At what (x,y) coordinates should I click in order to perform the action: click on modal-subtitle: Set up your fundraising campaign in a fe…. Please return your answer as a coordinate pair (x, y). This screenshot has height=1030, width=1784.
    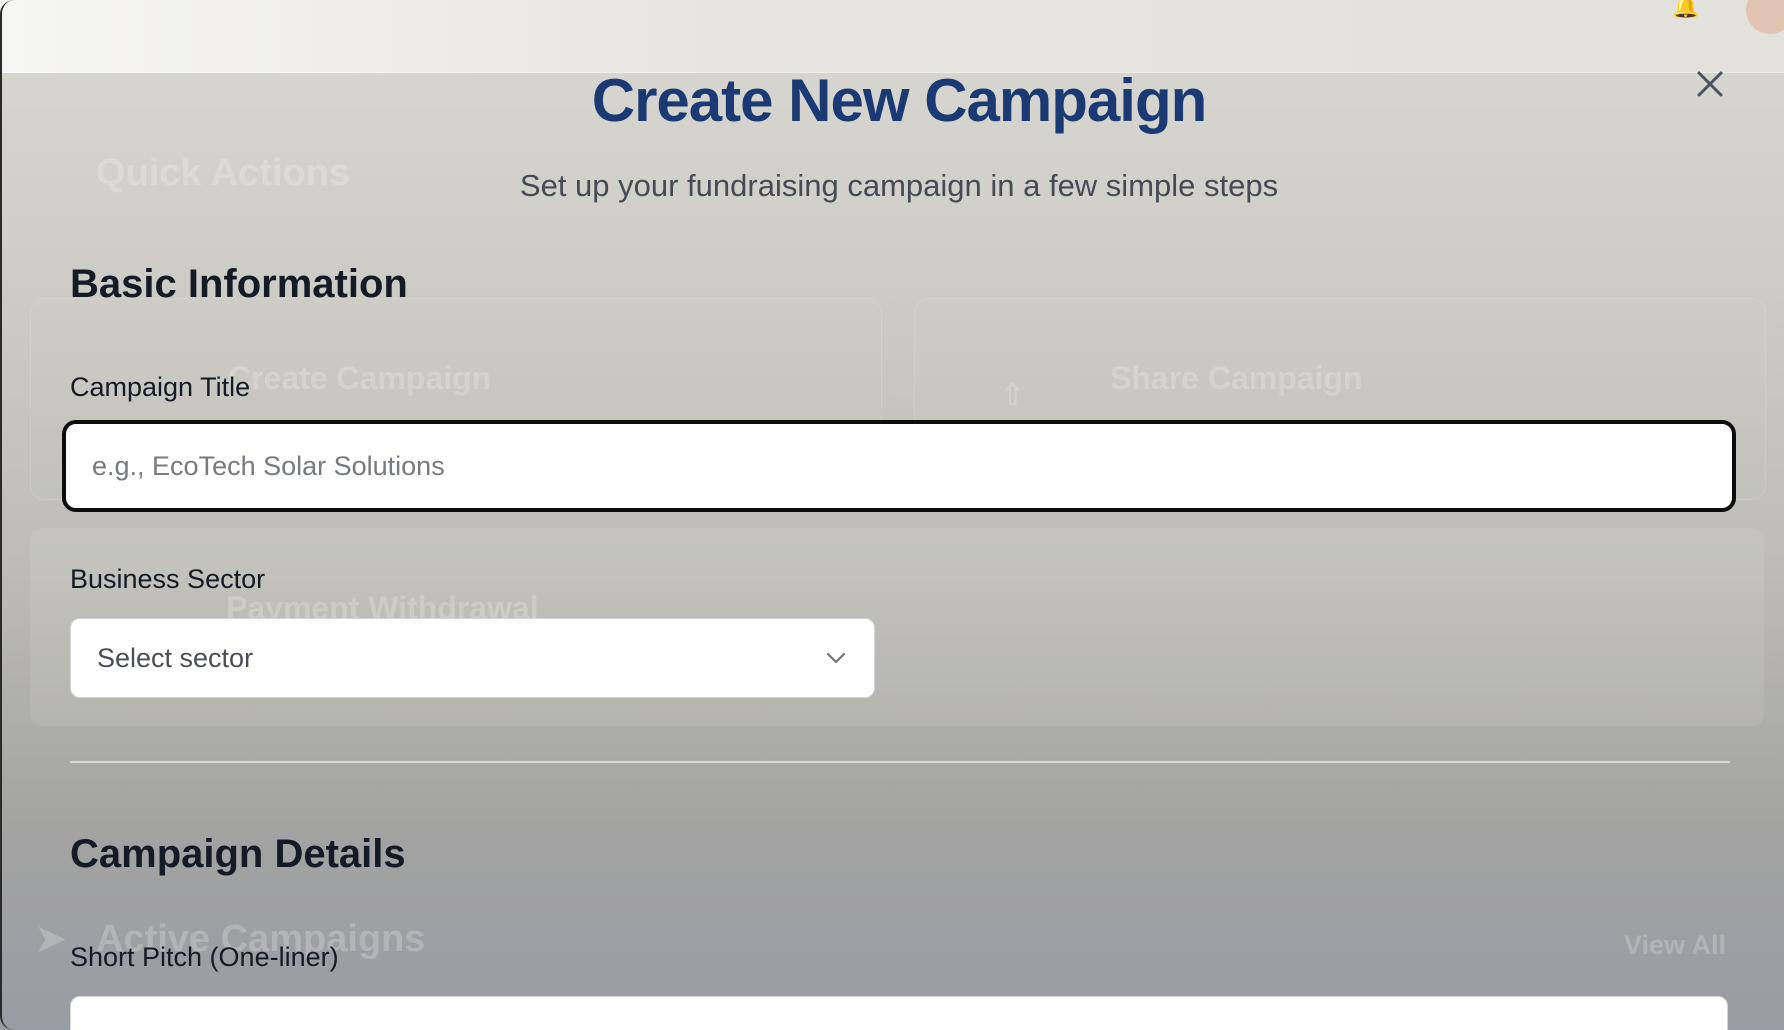
    Looking at the image, I should click on (899, 185).